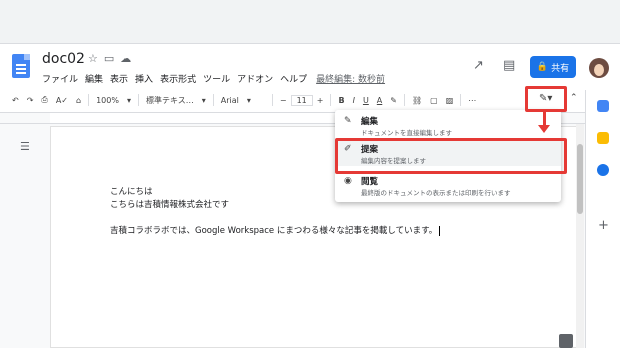 Image resolution: width=620 pixels, height=348 pixels. I want to click on keep-icon, so click(603, 138).